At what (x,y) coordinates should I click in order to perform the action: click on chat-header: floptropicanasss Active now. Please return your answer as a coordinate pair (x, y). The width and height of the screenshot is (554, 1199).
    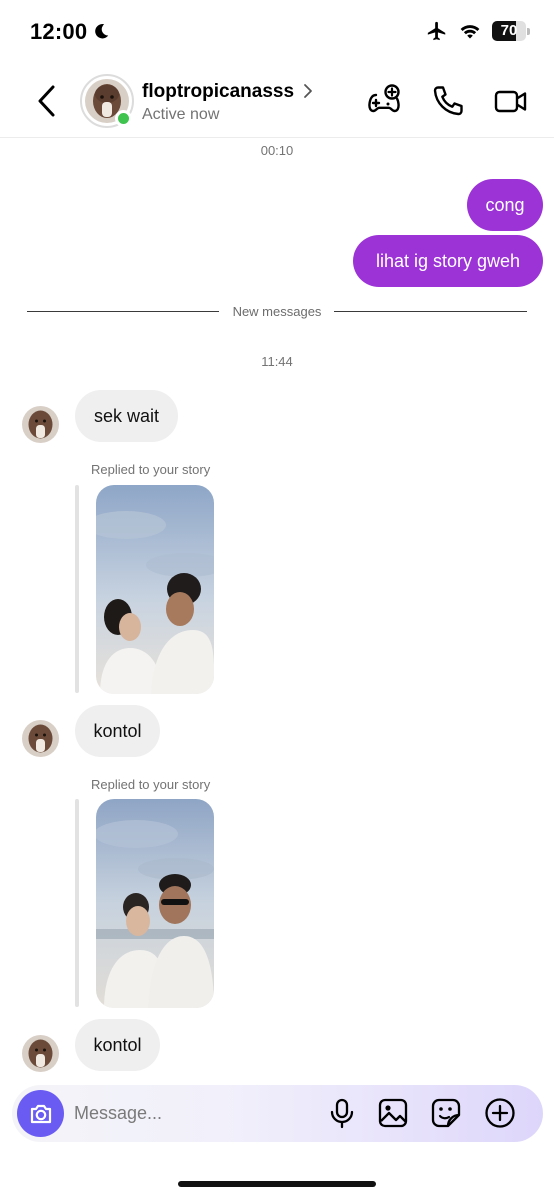
    Looking at the image, I should click on (277, 102).